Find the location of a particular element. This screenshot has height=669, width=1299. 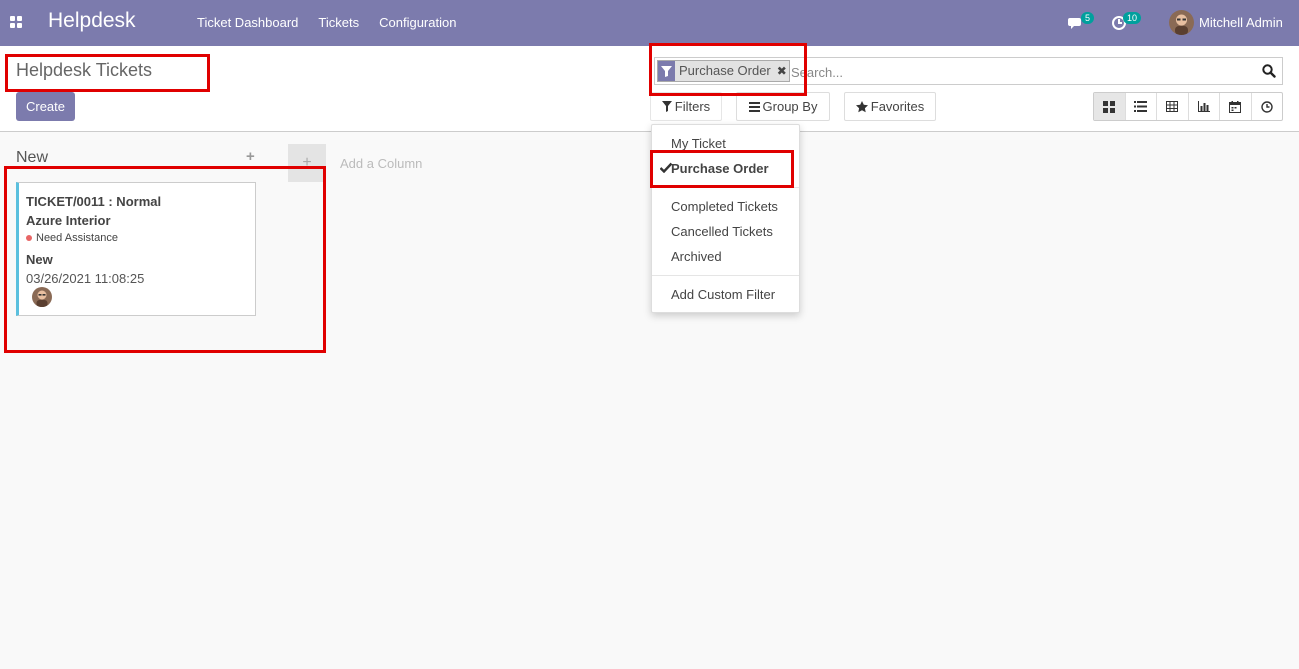

remove-facet-icon: ✖ is located at coordinates (782, 71).